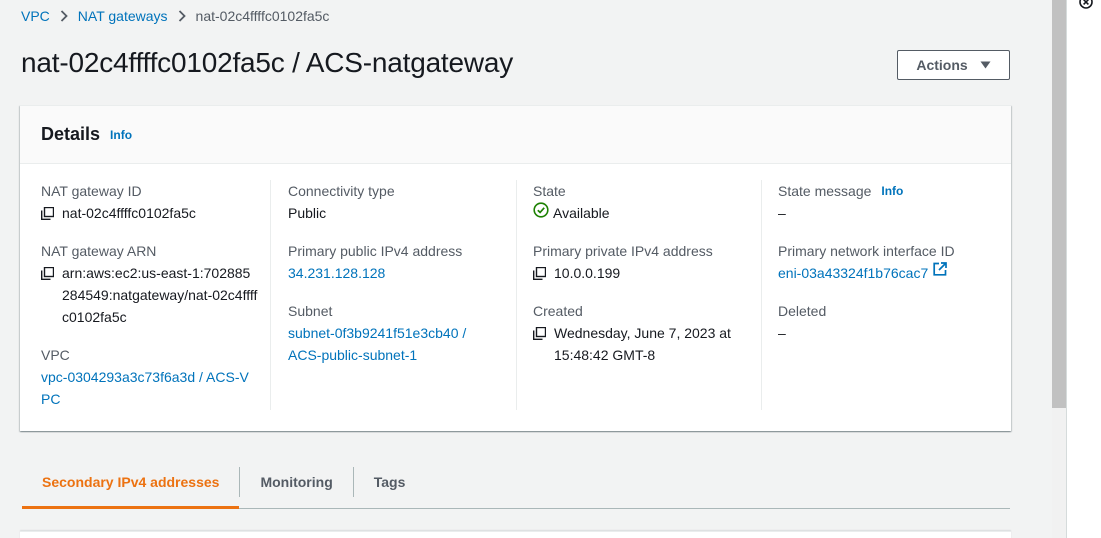  Describe the element at coordinates (866, 251) in the screenshot. I see `primary-eni-label: Primary network interface ID` at that location.